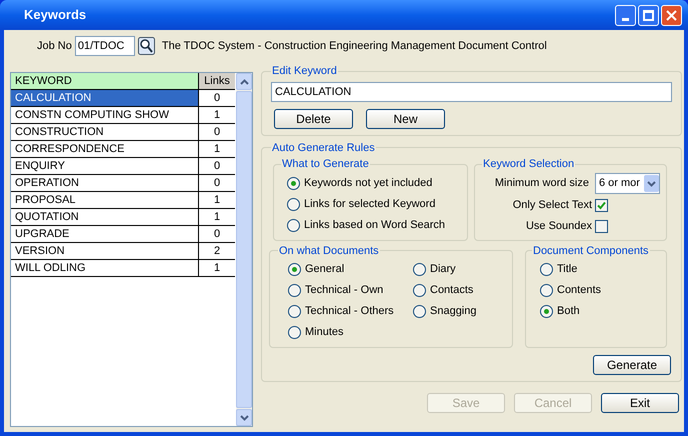  Describe the element at coordinates (105, 268) in the screenshot. I see `keyword-cell: WILL ODLING` at that location.